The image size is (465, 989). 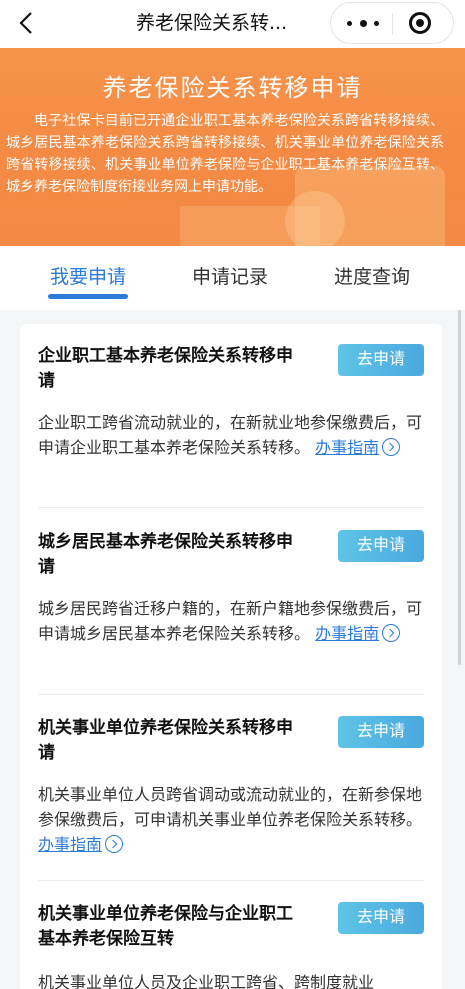 I want to click on tab-records: 申请记录, so click(x=230, y=275).